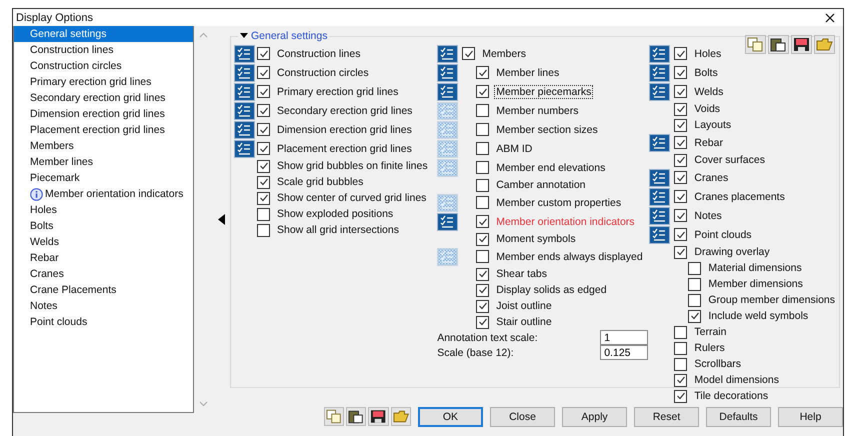  What do you see at coordinates (103, 34) in the screenshot?
I see `sidebar-item: General settings` at bounding box center [103, 34].